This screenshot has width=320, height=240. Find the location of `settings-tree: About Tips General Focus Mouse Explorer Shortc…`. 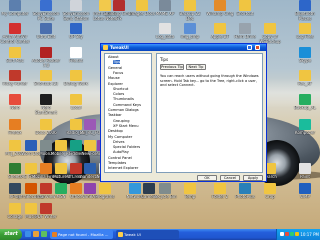

settings-tree: About Tips General Focus Mouse Explorer Shortc… is located at coordinates (128, 113).